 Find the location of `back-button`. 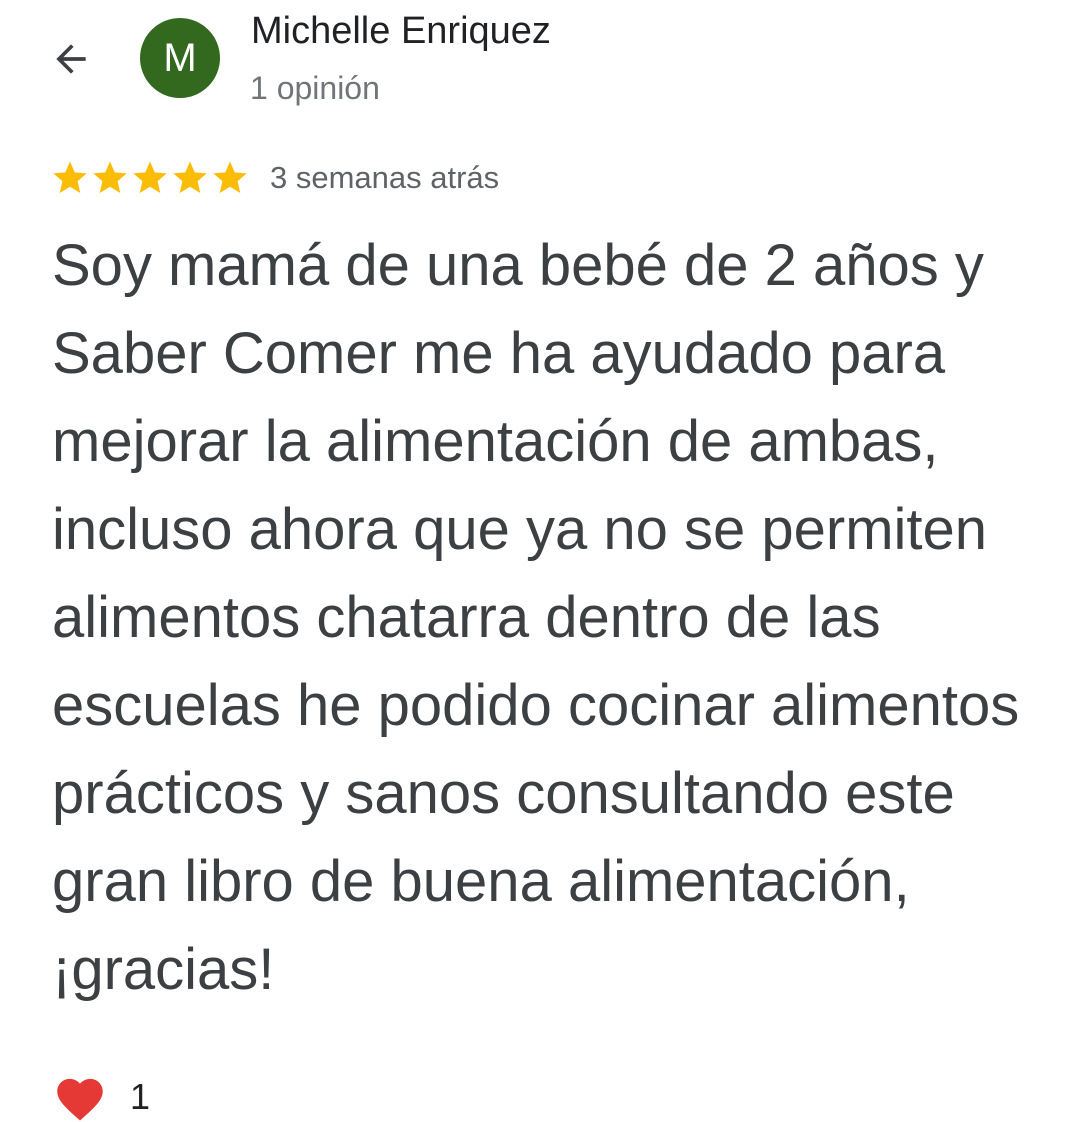

back-button is located at coordinates (71, 59).